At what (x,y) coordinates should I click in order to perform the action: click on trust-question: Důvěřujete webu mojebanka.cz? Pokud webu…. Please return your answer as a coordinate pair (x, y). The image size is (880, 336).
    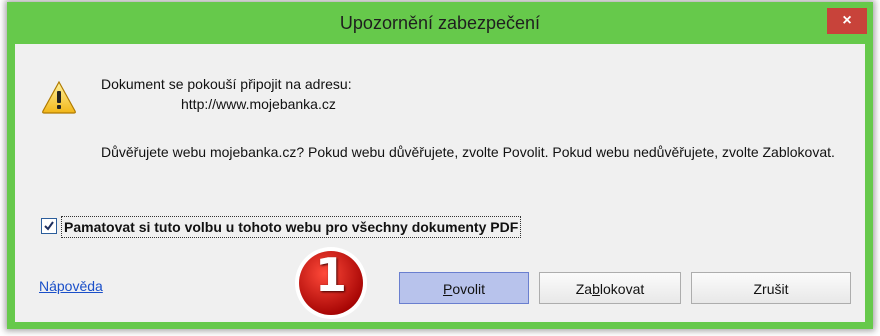
    Looking at the image, I should click on (468, 152).